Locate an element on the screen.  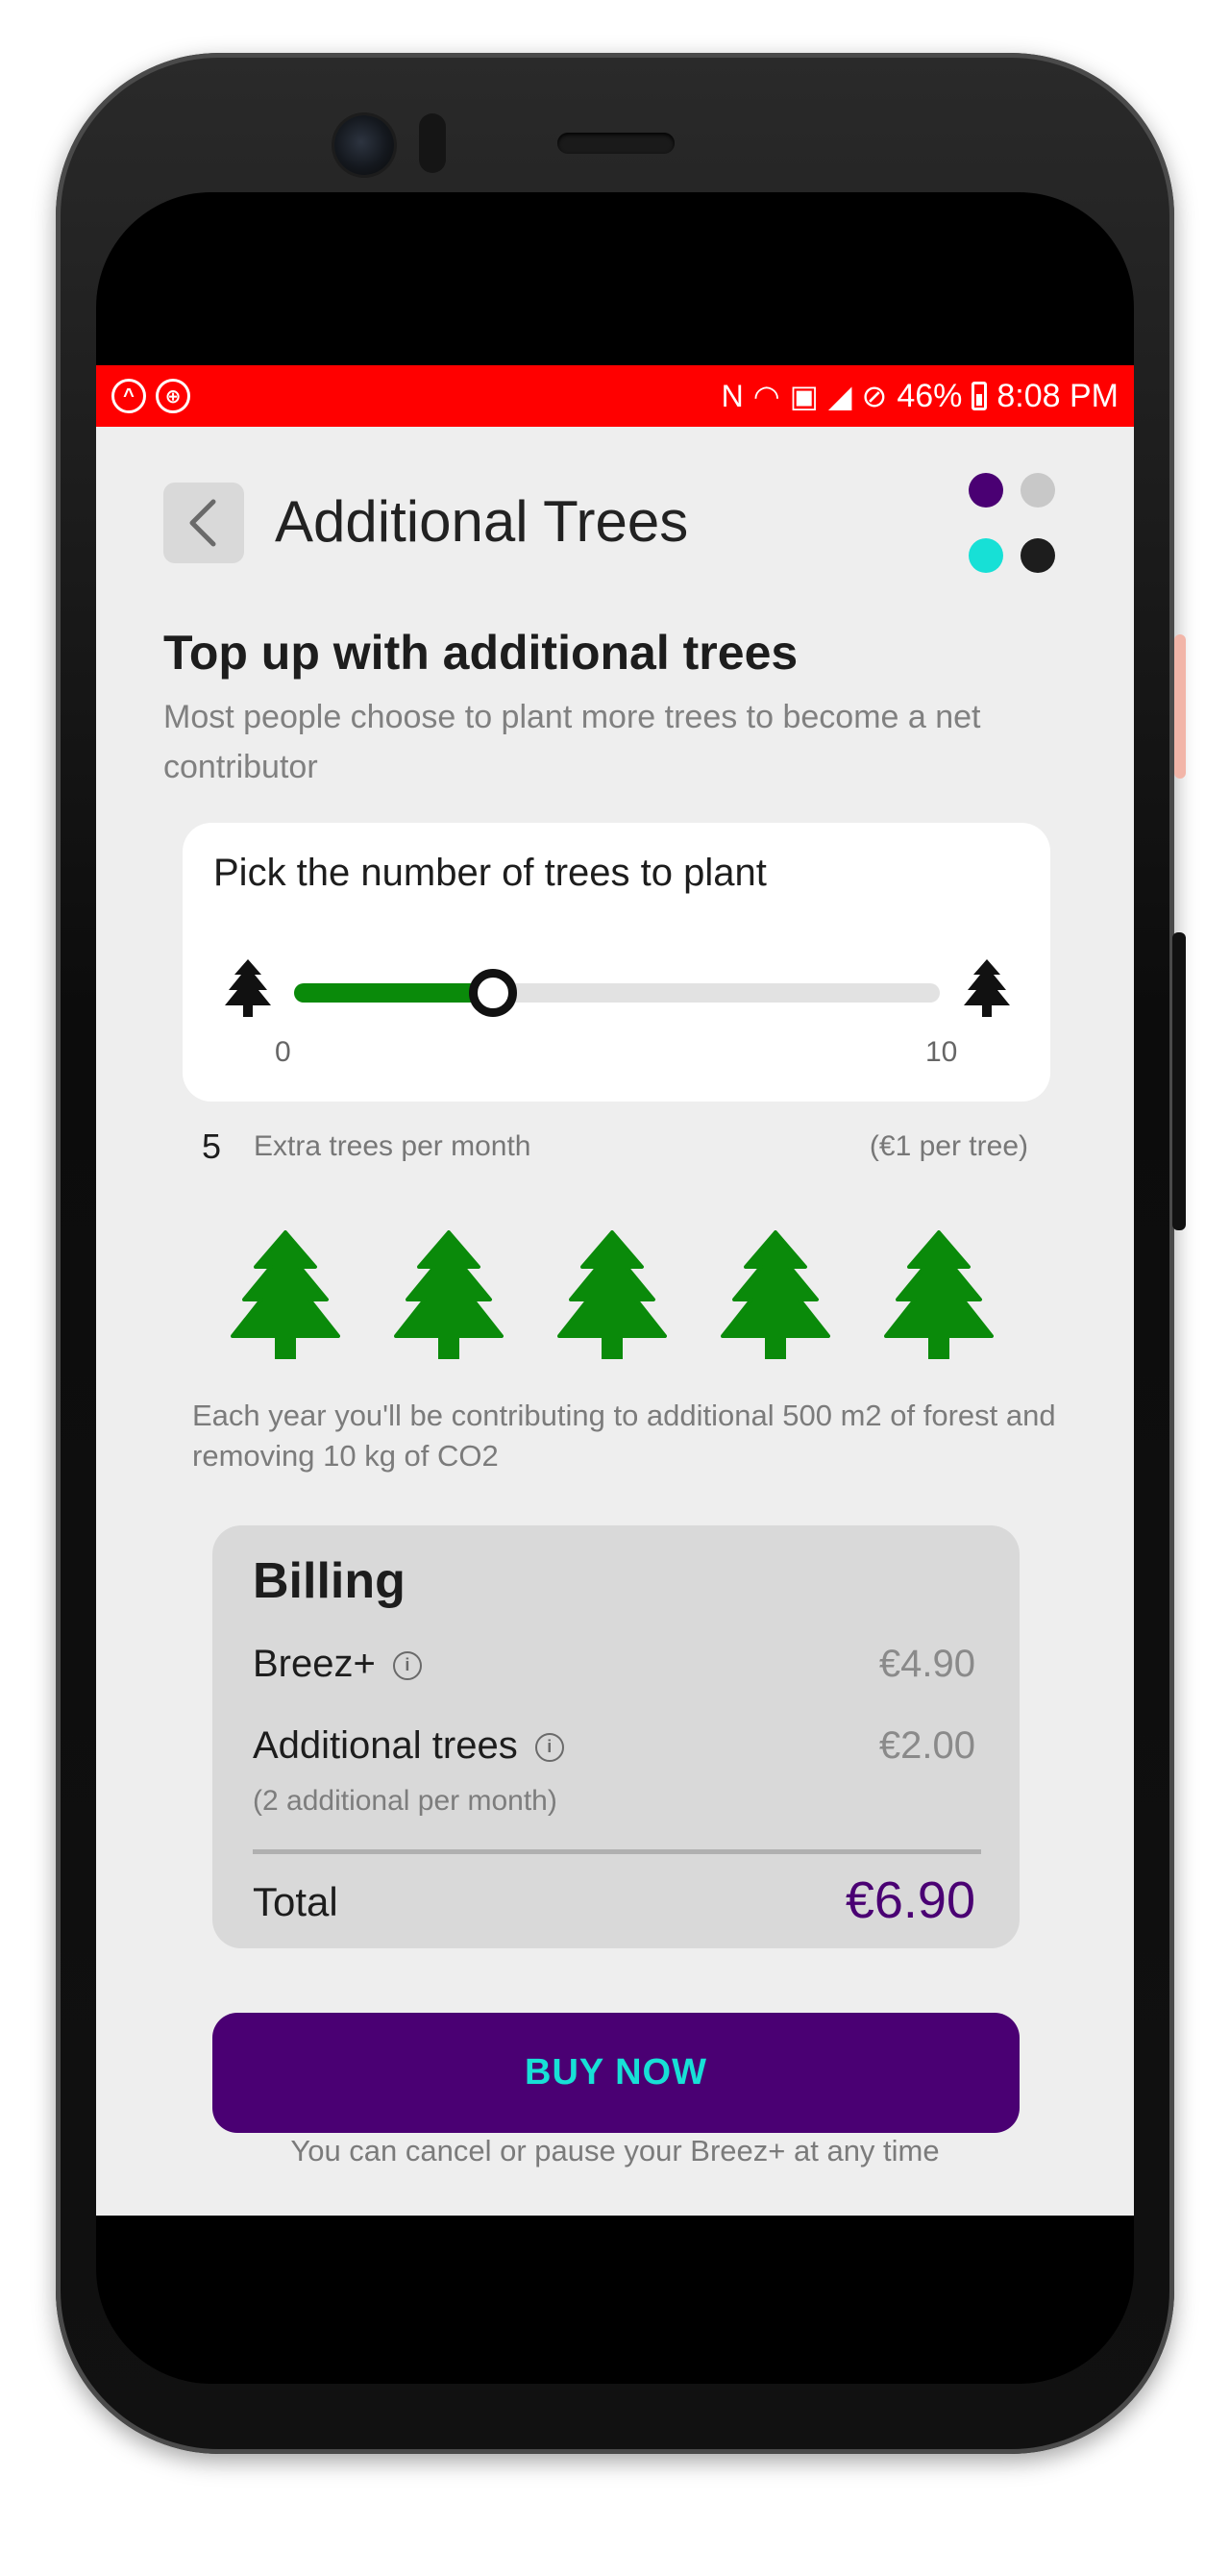
proximity-sensor is located at coordinates (433, 143).